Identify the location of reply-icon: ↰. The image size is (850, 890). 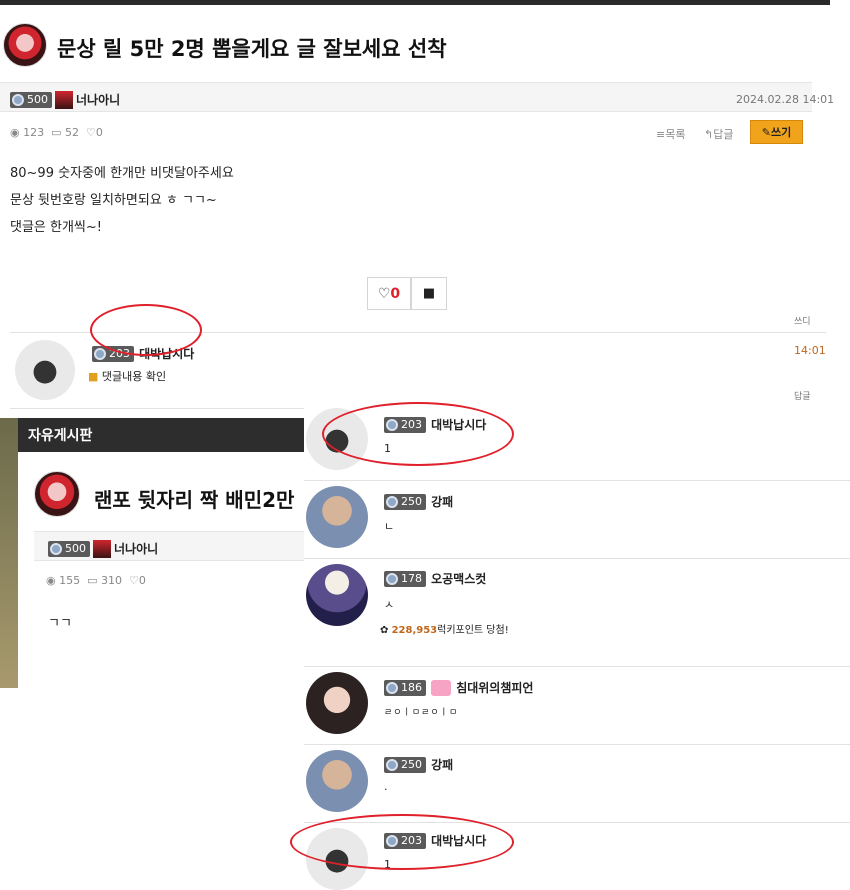
(709, 134).